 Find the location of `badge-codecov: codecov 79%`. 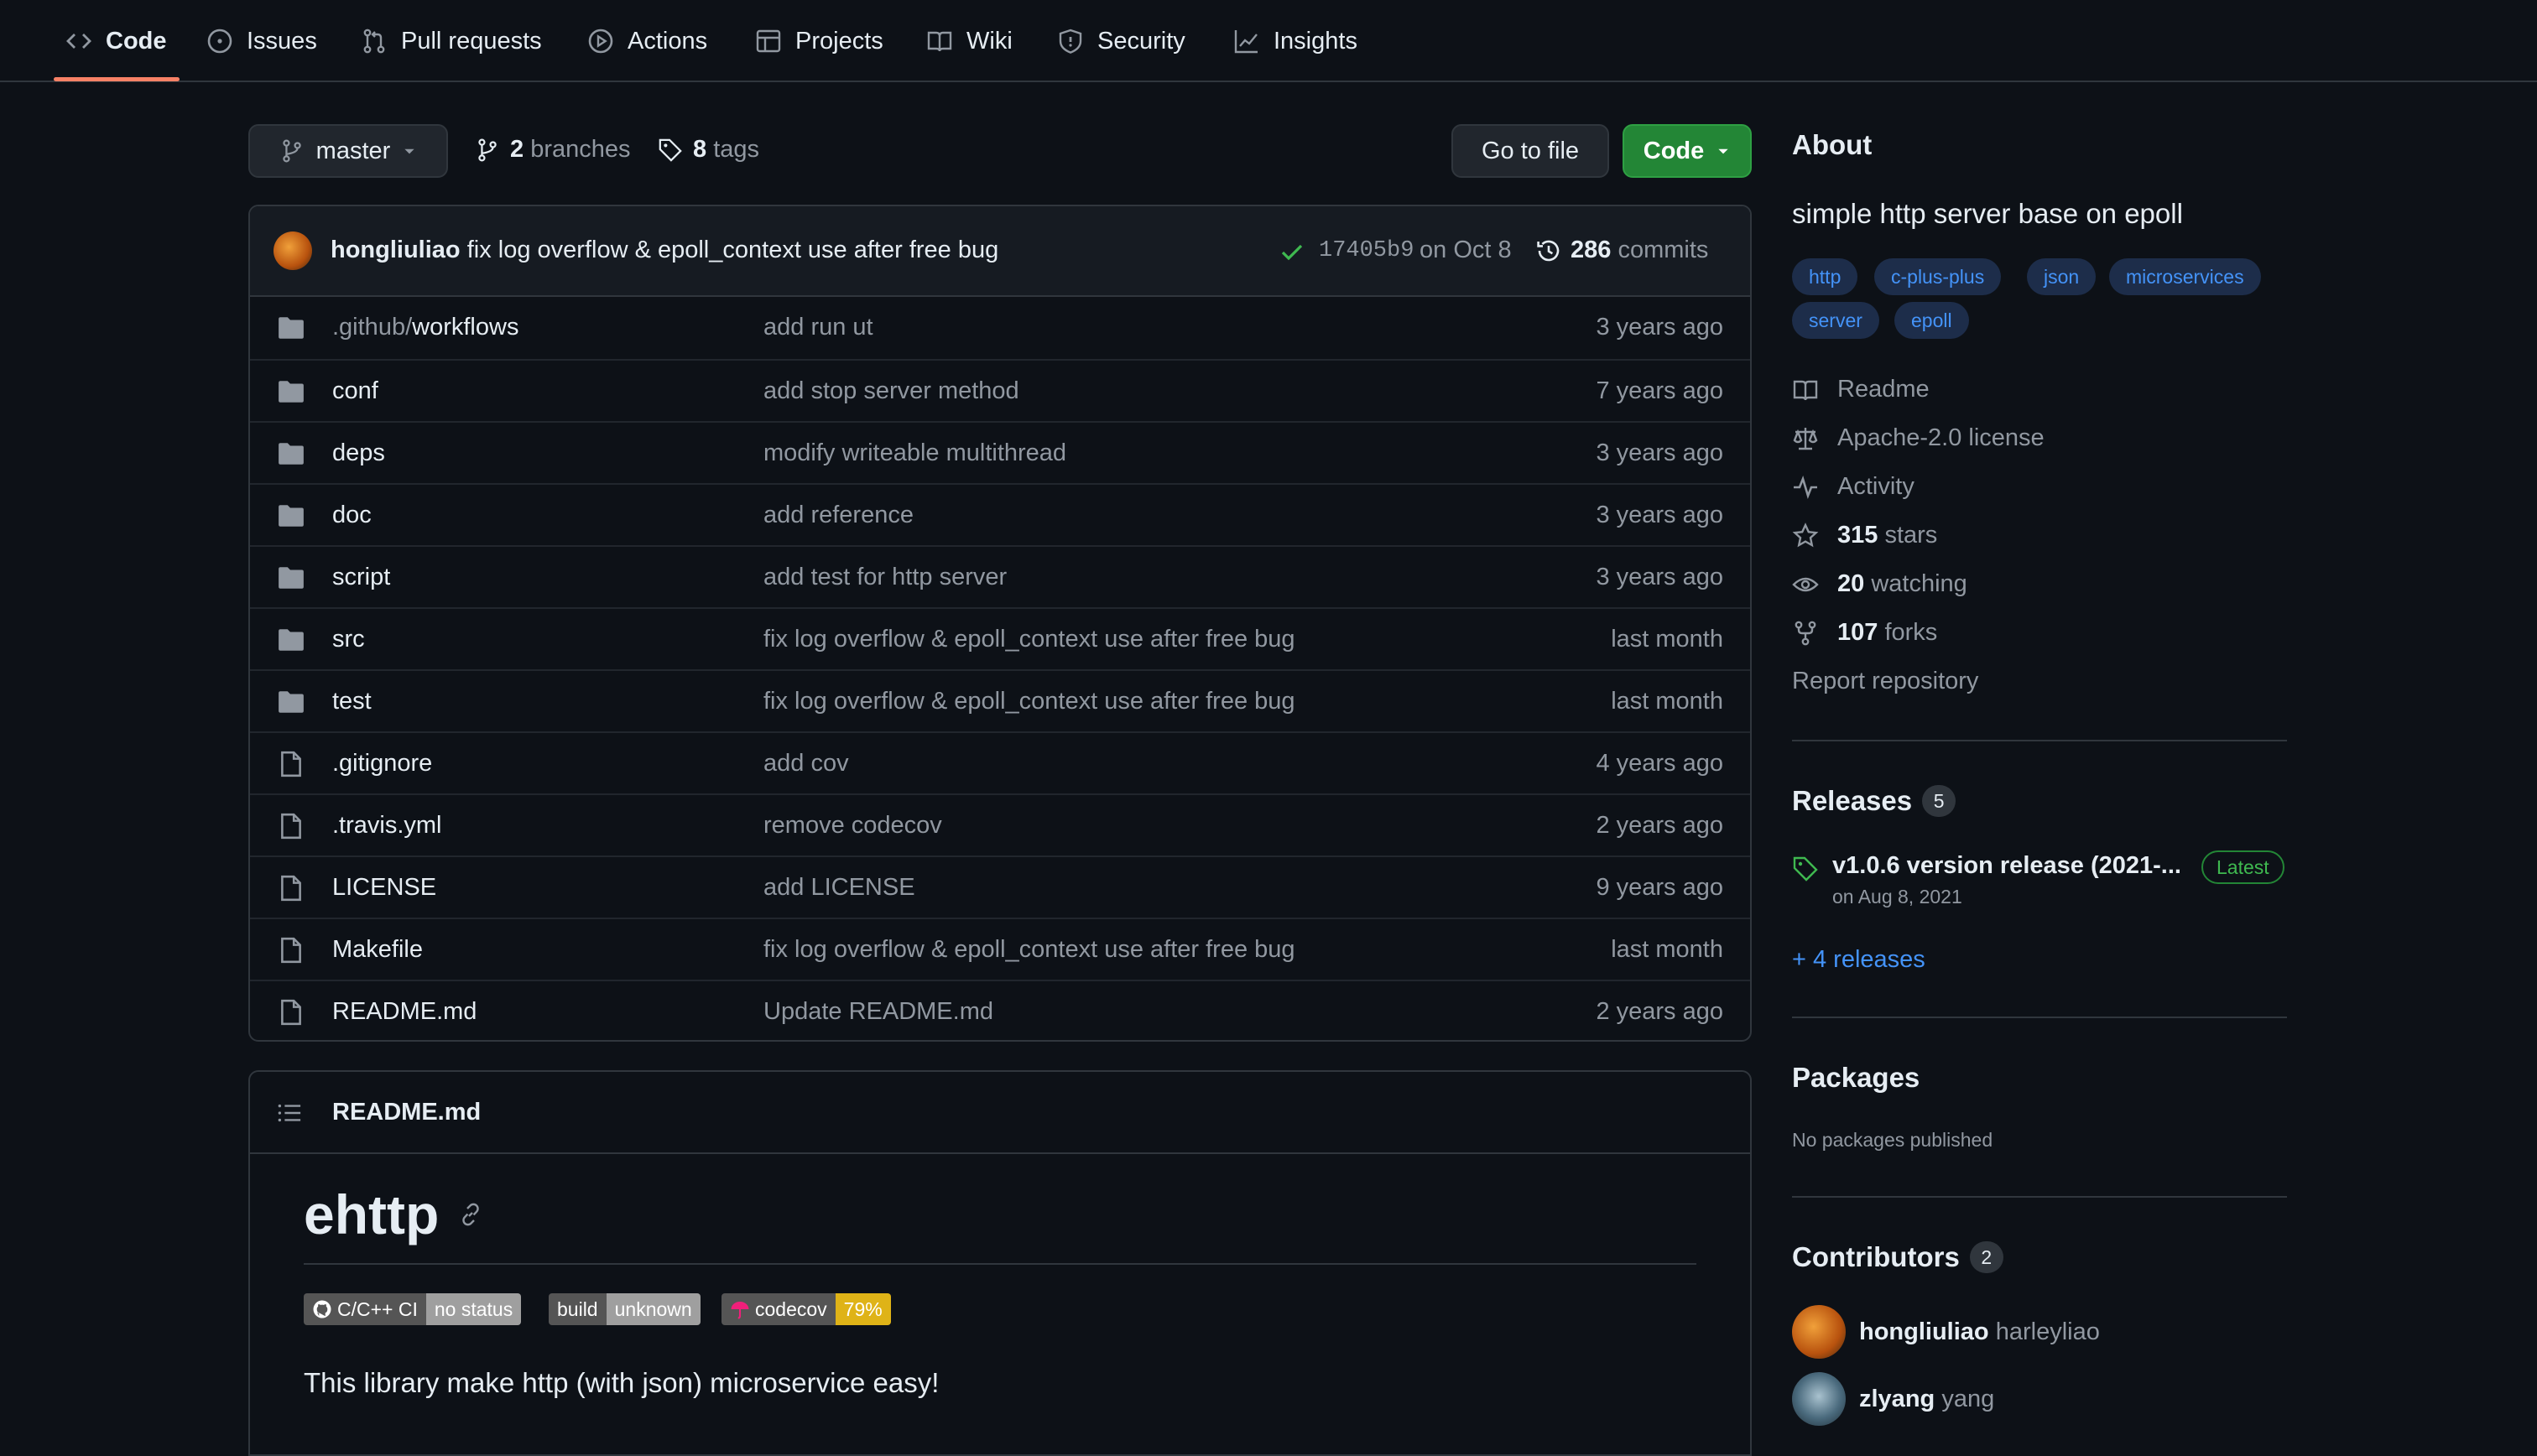

badge-codecov: codecov 79% is located at coordinates (806, 1309).